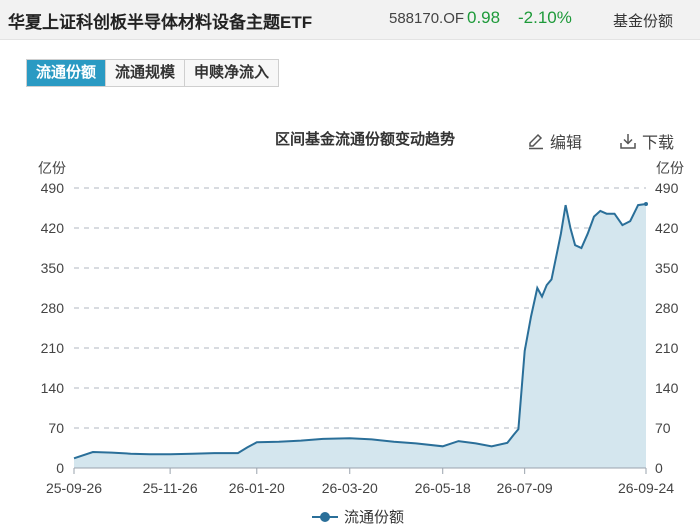 The width and height of the screenshot is (700, 529). Describe the element at coordinates (53, 308) in the screenshot. I see `y-tick-label-left: 280` at that location.